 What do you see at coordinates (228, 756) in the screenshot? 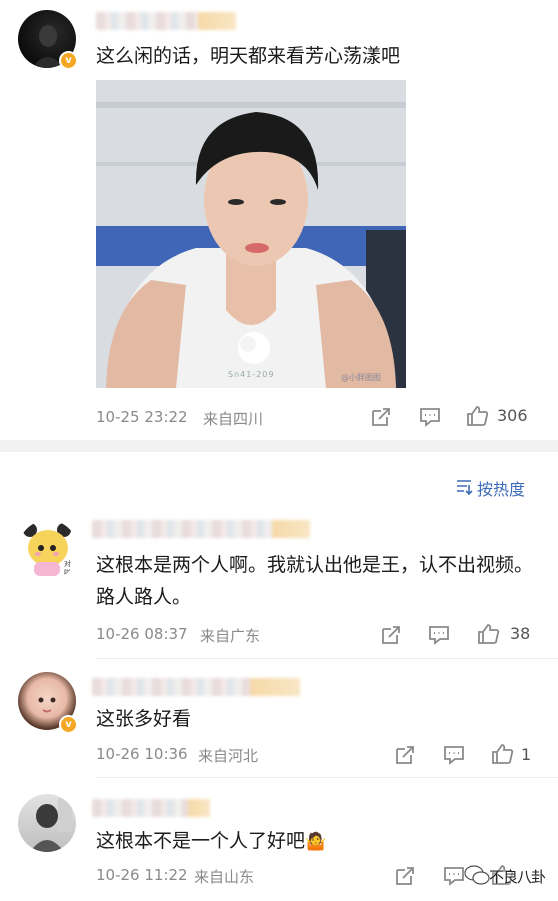
I see `reply-source: 来自河北` at bounding box center [228, 756].